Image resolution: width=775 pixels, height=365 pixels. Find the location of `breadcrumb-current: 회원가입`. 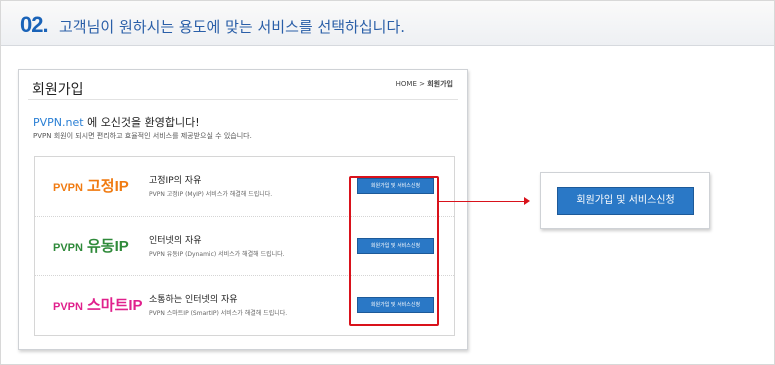

breadcrumb-current: 회원가입 is located at coordinates (440, 84).